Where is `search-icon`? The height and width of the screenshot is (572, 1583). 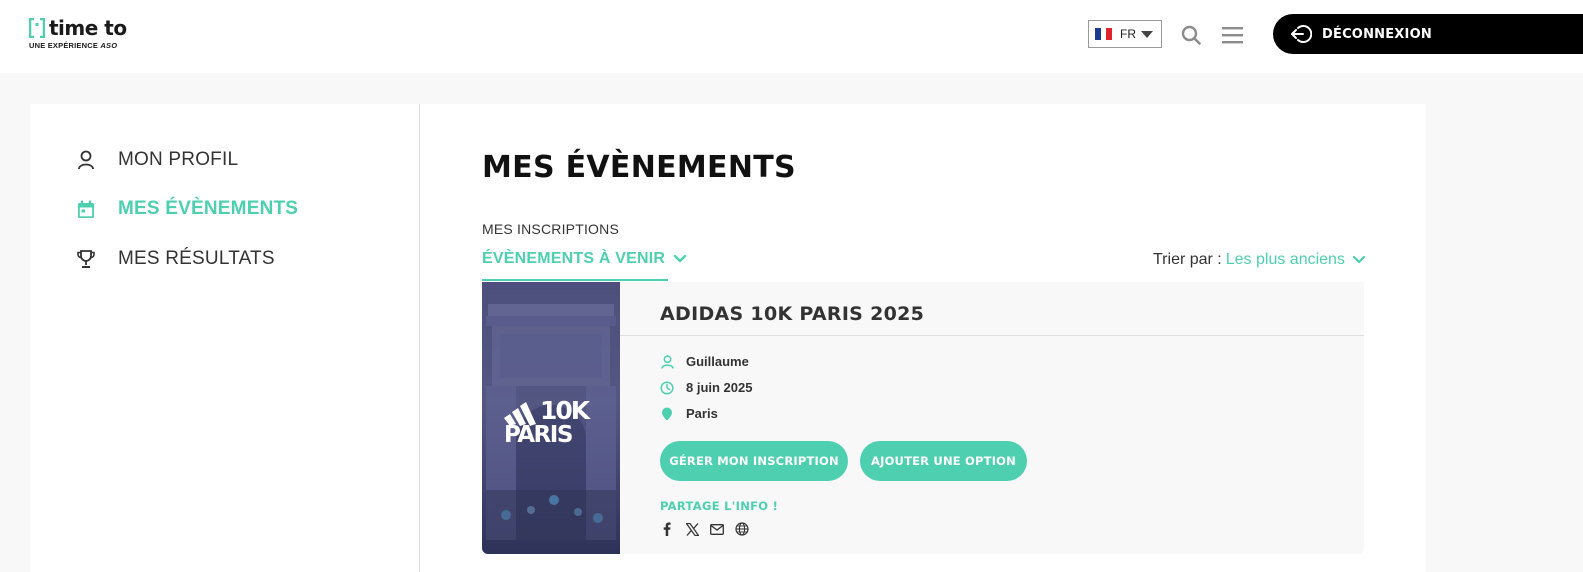 search-icon is located at coordinates (1191, 35).